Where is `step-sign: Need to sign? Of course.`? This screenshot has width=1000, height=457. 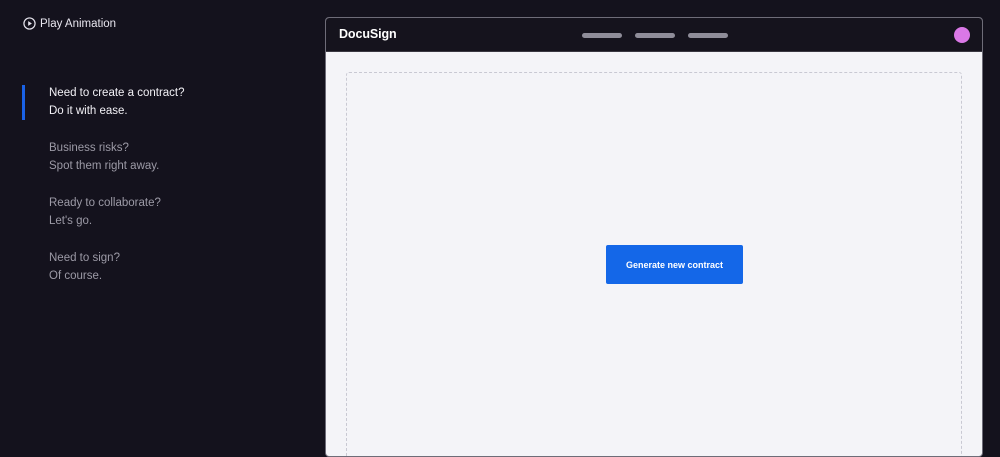
step-sign: Need to sign? Of course. is located at coordinates (157, 267).